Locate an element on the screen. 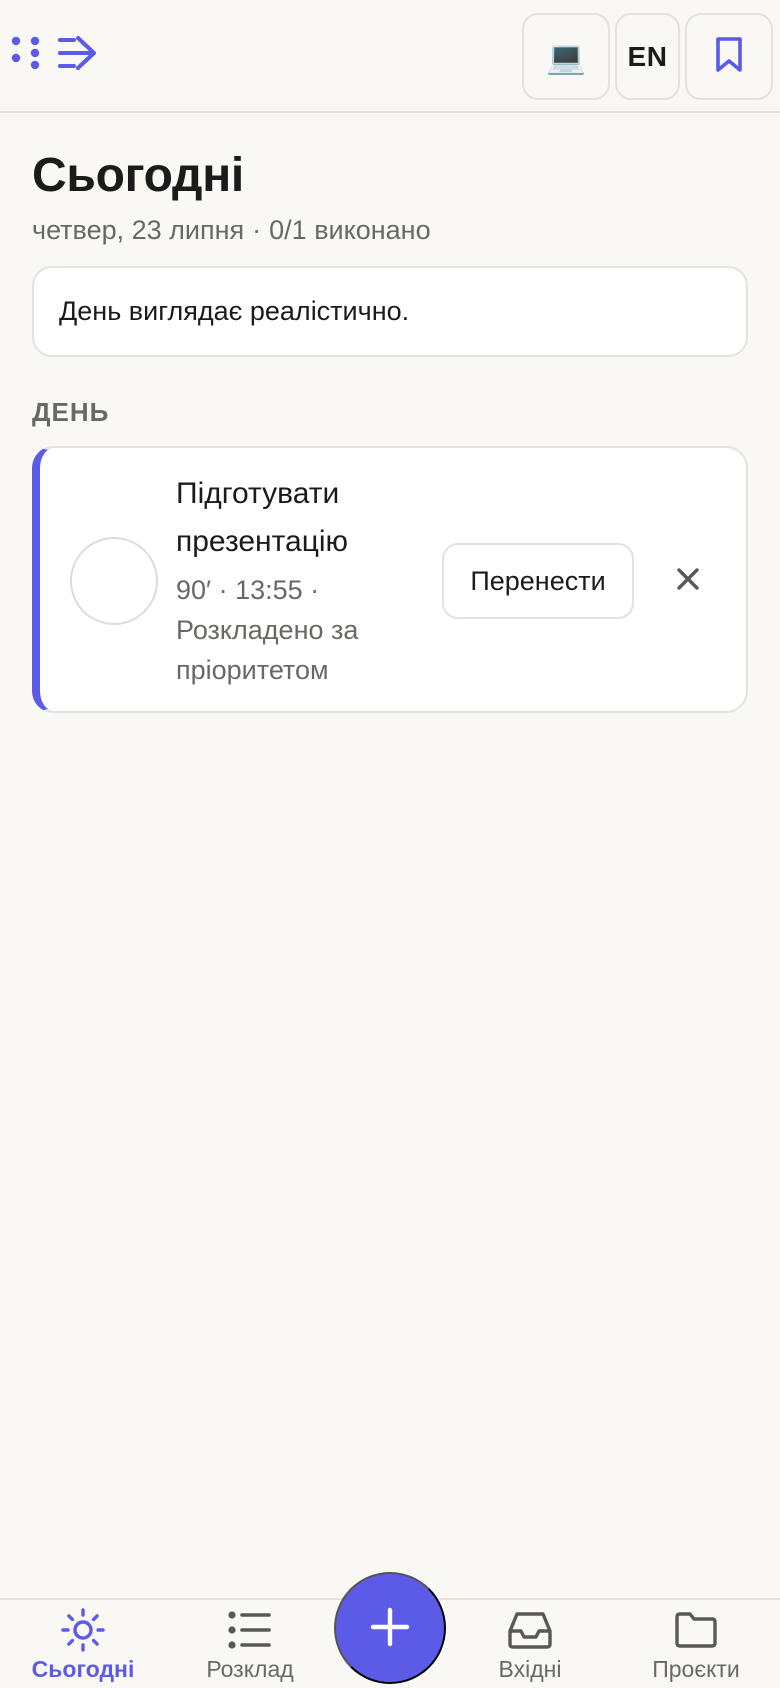 This screenshot has width=780, height=1688. nav-item-schedule: Розклад is located at coordinates (250, 1644).